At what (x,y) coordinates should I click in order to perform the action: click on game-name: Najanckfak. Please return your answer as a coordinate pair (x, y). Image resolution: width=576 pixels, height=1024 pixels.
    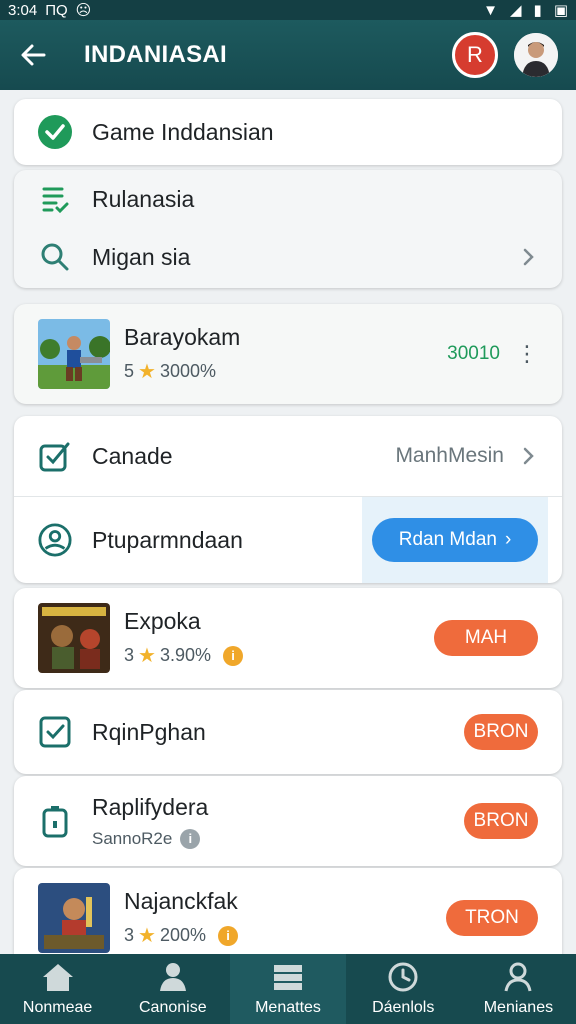
    Looking at the image, I should click on (181, 901).